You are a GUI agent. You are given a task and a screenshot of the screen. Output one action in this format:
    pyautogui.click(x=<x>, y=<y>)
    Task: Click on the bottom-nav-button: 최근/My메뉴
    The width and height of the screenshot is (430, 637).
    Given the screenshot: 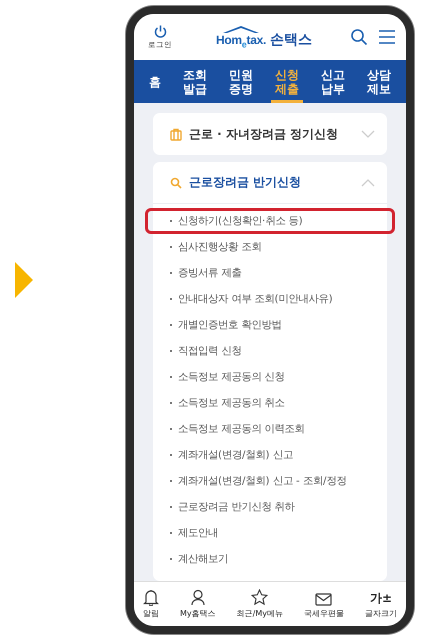 What is the action you would take?
    pyautogui.click(x=259, y=601)
    